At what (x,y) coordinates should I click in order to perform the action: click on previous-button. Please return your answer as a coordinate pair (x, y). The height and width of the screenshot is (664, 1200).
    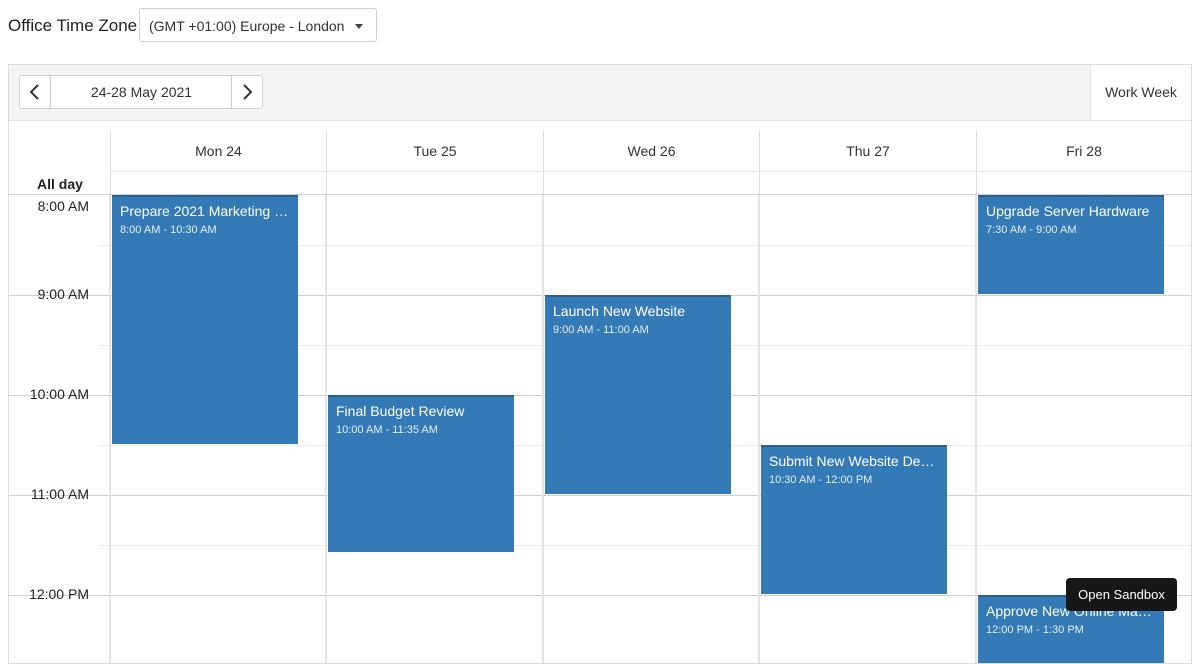
    Looking at the image, I should click on (35, 92).